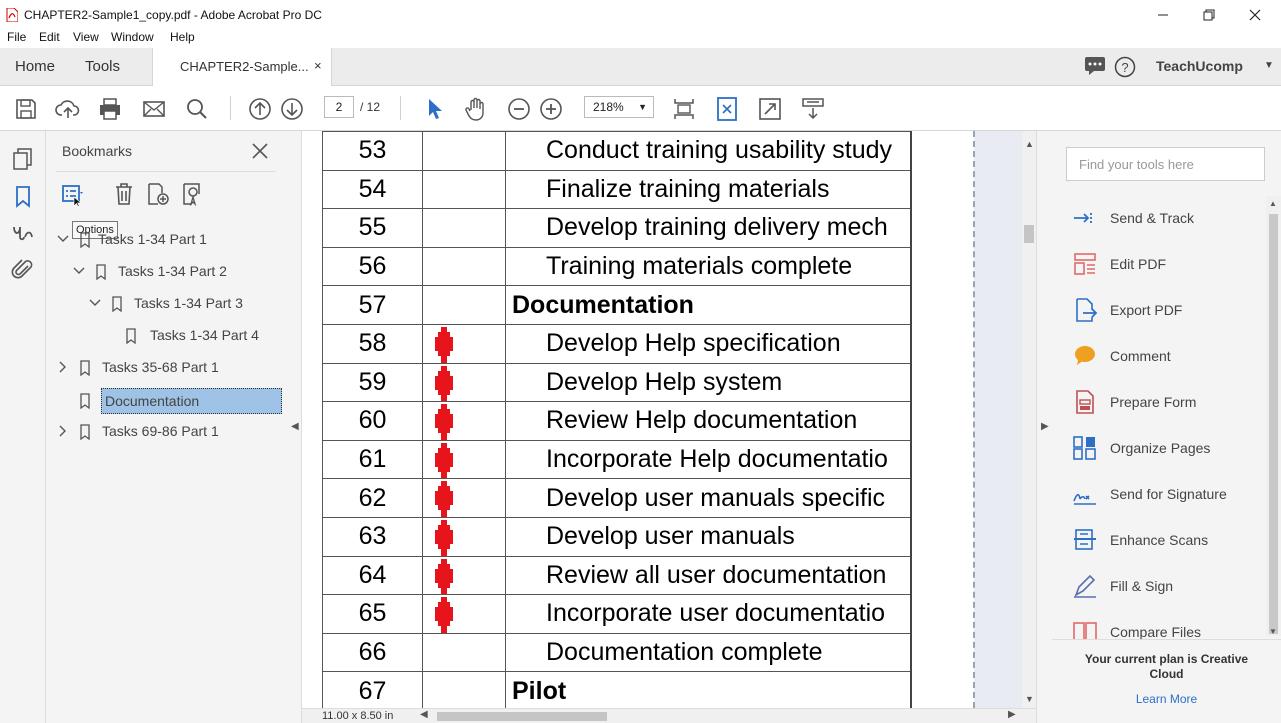 This screenshot has width=1281, height=723. What do you see at coordinates (617, 266) in the screenshot?
I see `task-row: 56 Training materials complete` at bounding box center [617, 266].